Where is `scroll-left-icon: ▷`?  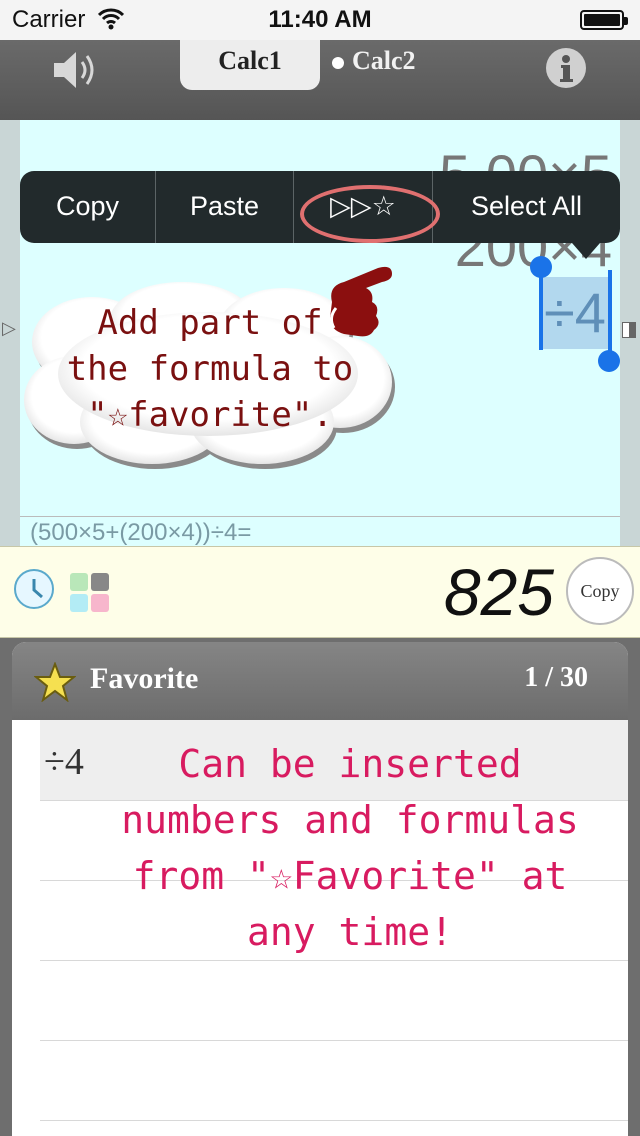 scroll-left-icon: ▷ is located at coordinates (9, 328).